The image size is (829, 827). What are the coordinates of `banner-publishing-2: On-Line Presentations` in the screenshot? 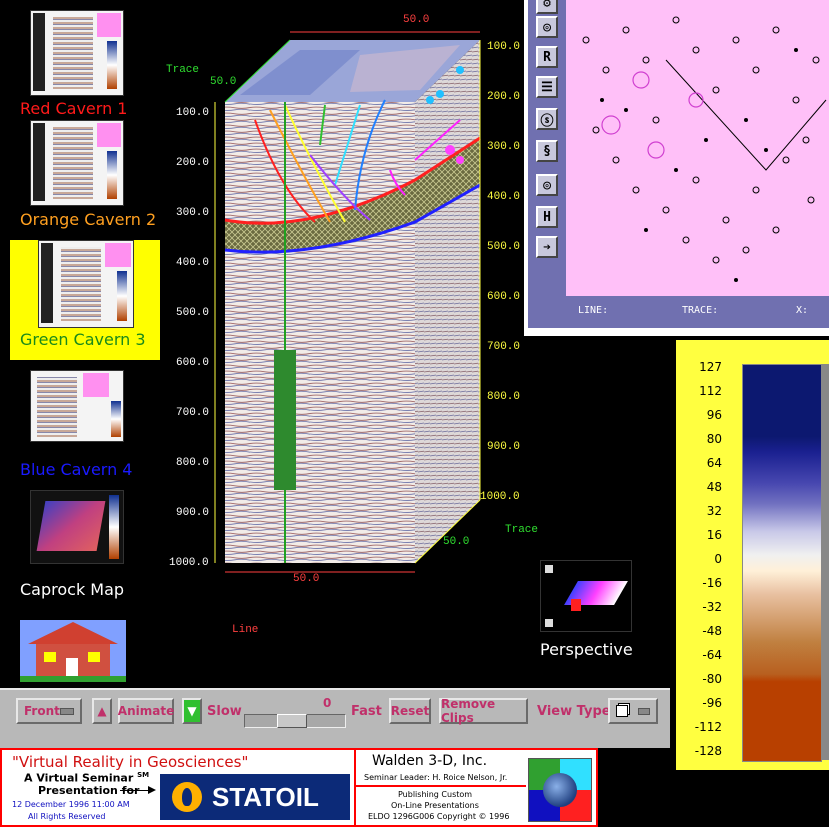 It's located at (435, 805).